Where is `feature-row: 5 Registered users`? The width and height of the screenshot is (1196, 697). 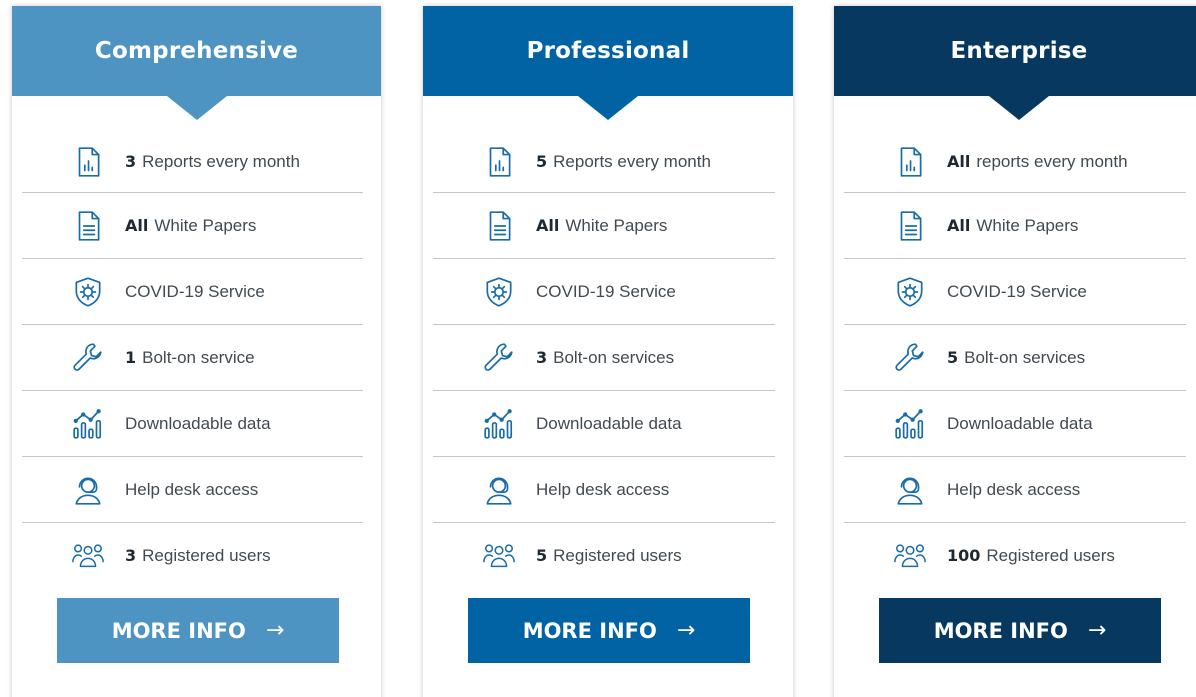 feature-row: 5 Registered users is located at coordinates (604, 555).